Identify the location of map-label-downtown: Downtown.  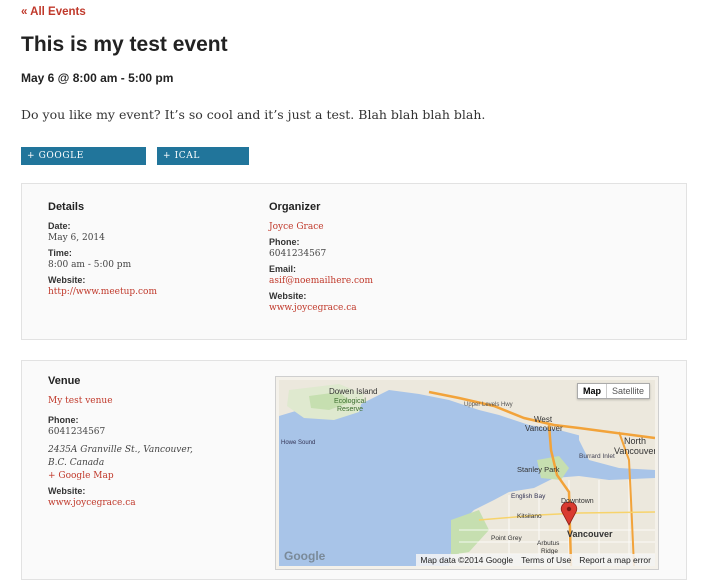
(577, 501).